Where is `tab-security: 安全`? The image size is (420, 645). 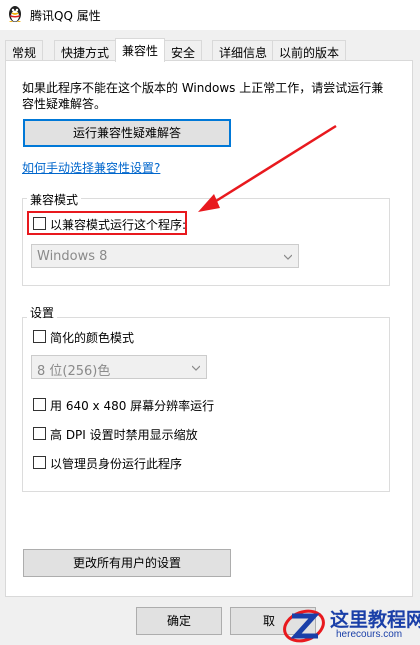
tab-security: 安全 is located at coordinates (183, 50).